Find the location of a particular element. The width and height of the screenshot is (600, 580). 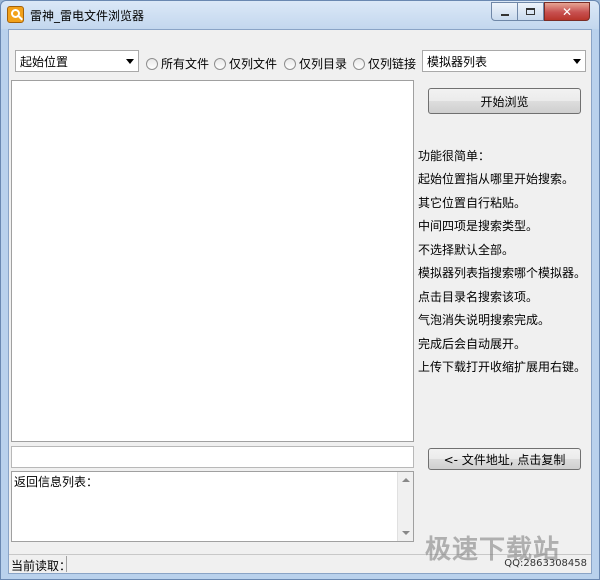

help-line: 上传下载打开收缩扩展用右键。 is located at coordinates (502, 367).